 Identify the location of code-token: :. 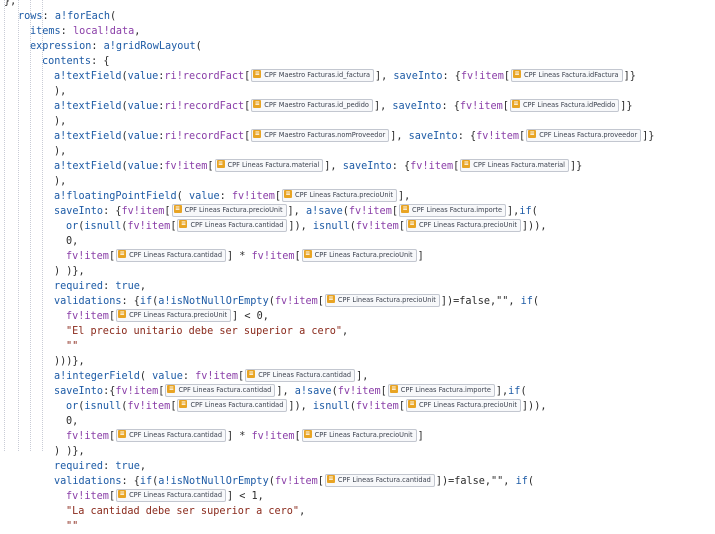
(109, 466).